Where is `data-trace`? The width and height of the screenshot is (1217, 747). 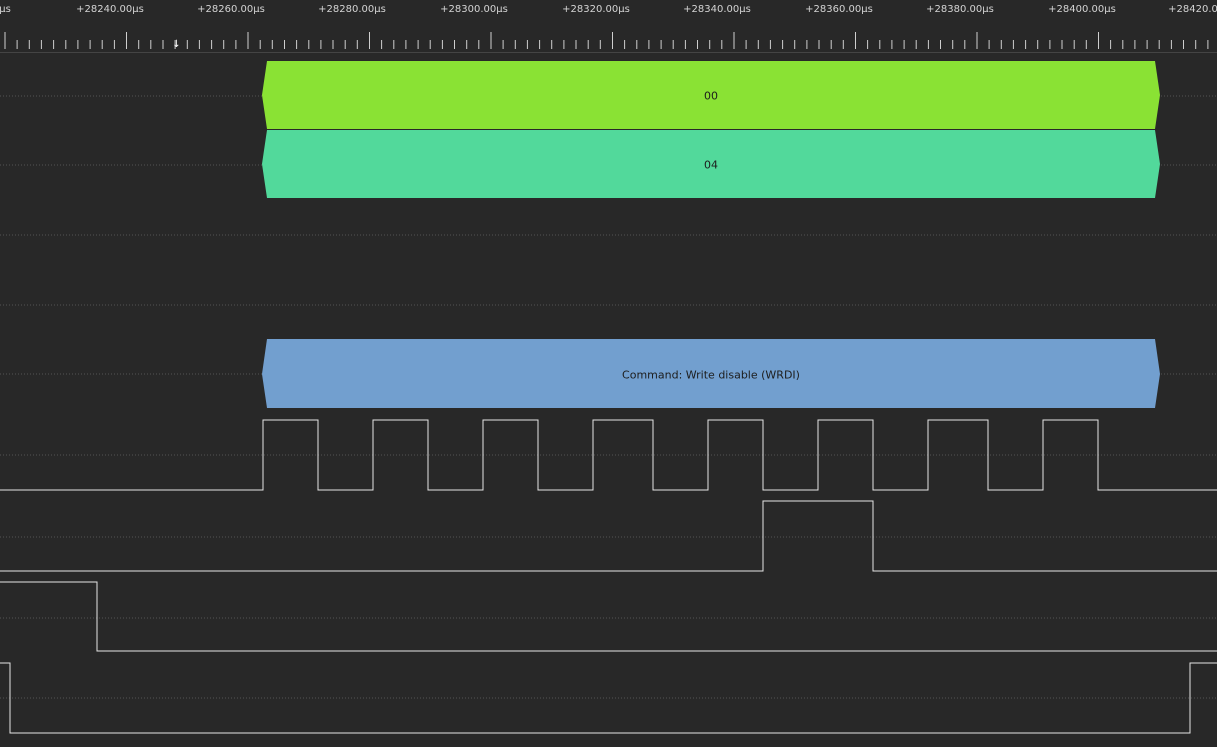
data-trace is located at coordinates (608, 536).